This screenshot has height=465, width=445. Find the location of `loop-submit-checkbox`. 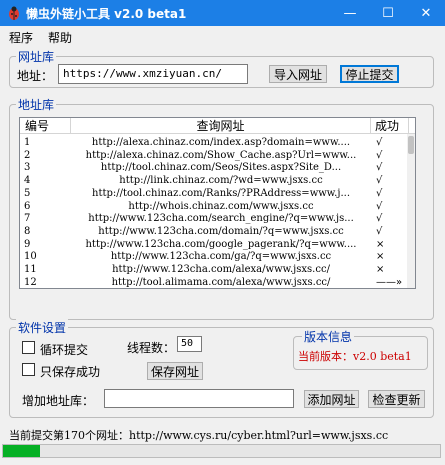

loop-submit-checkbox is located at coordinates (28, 347).